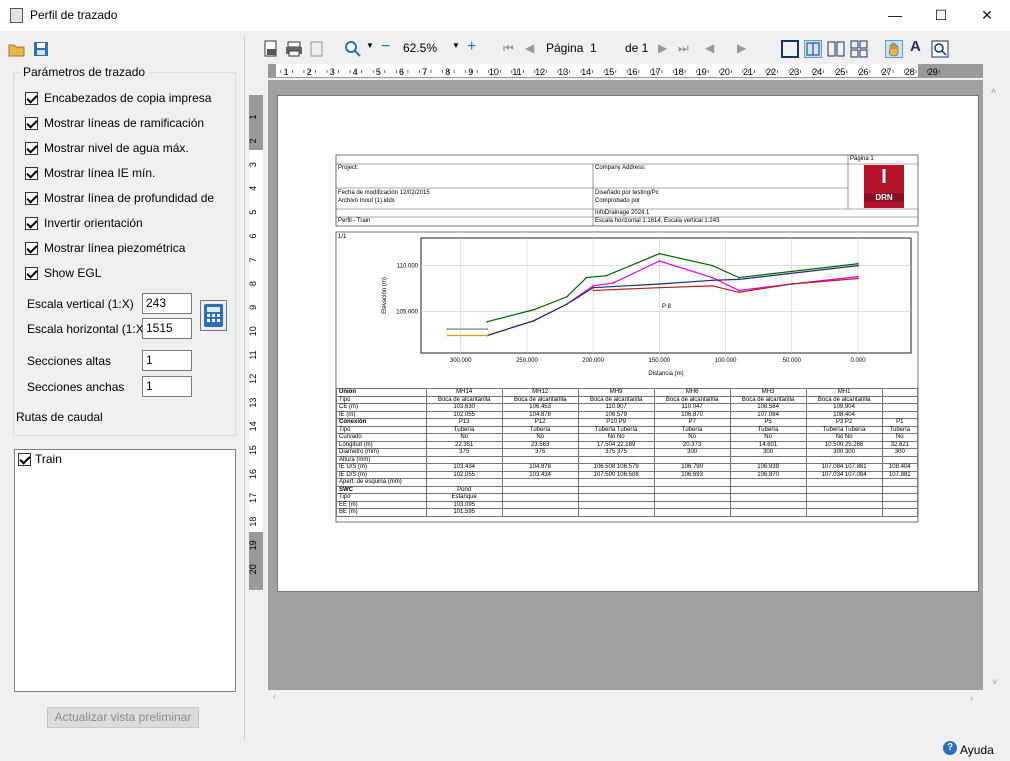 The image size is (1010, 761). I want to click on table-cell: 20.373, so click(692, 444).